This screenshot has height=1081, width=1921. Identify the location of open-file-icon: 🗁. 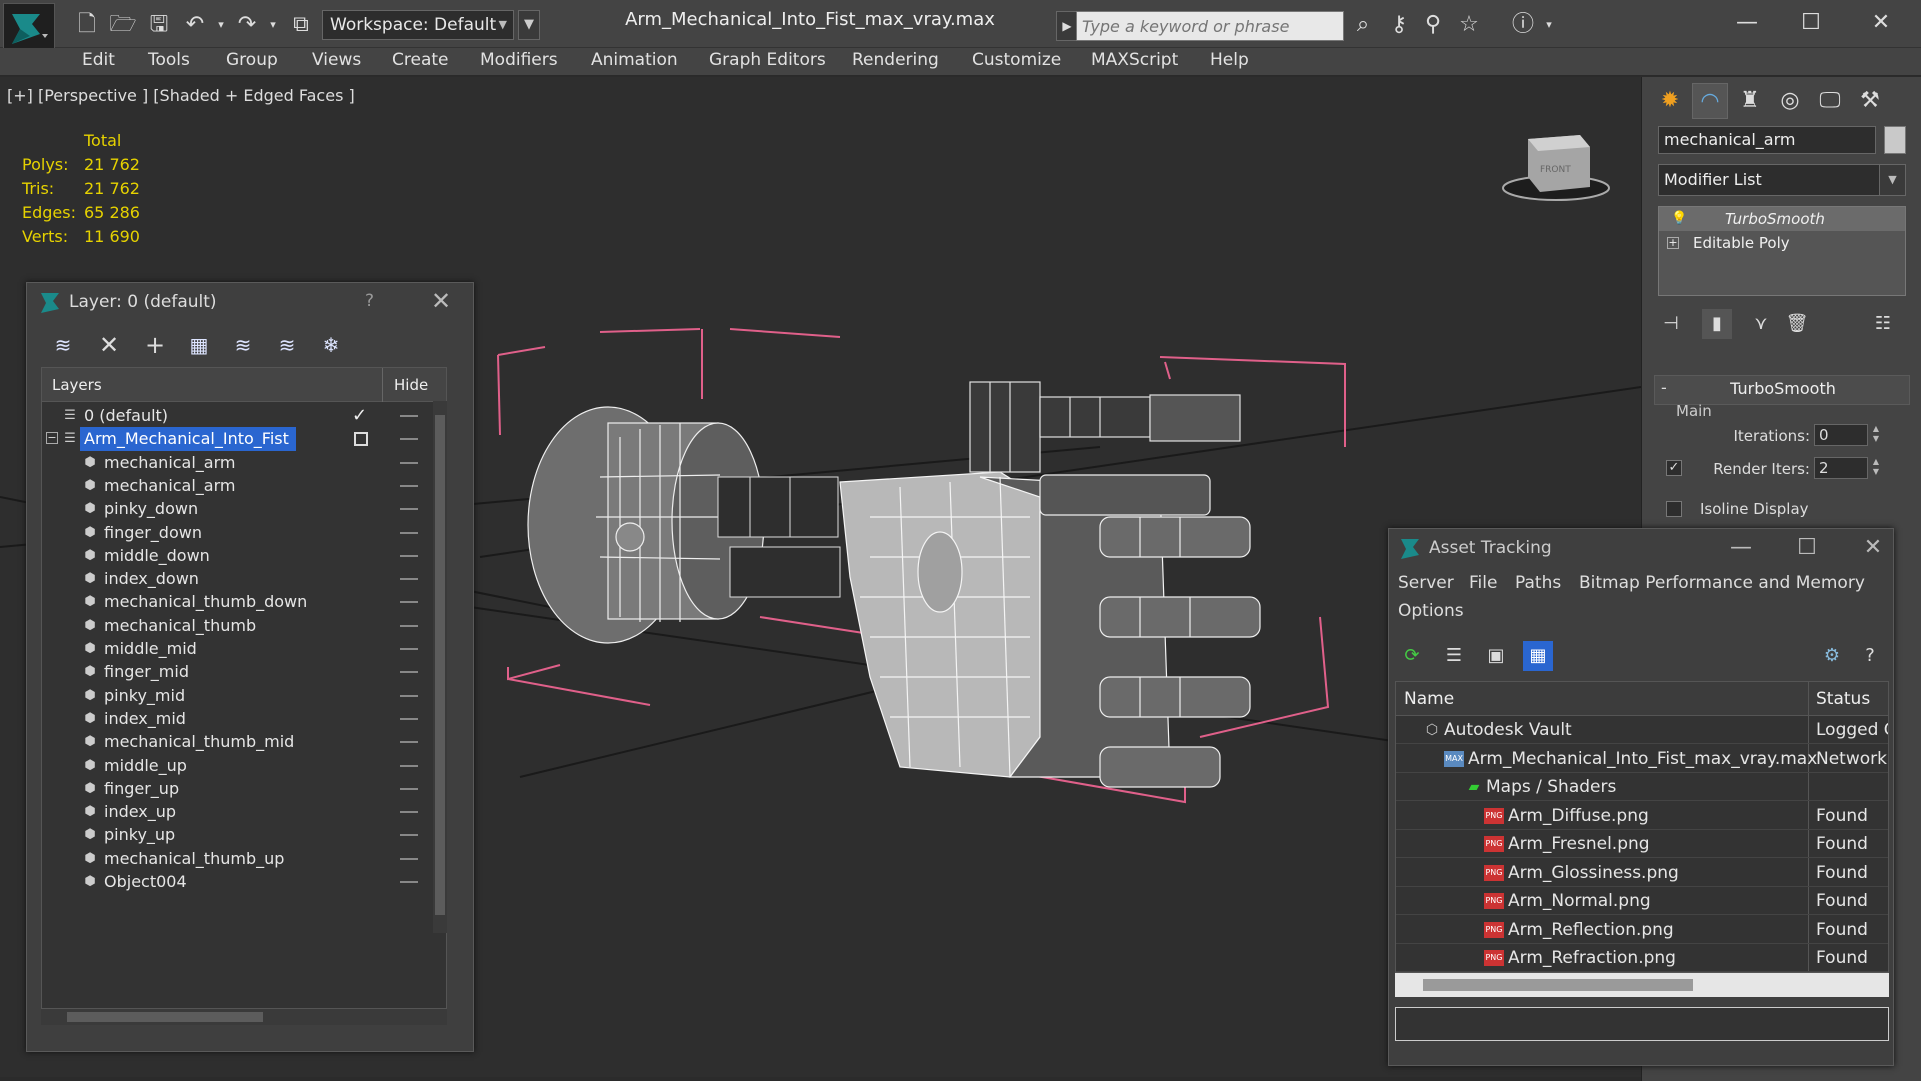
(123, 25).